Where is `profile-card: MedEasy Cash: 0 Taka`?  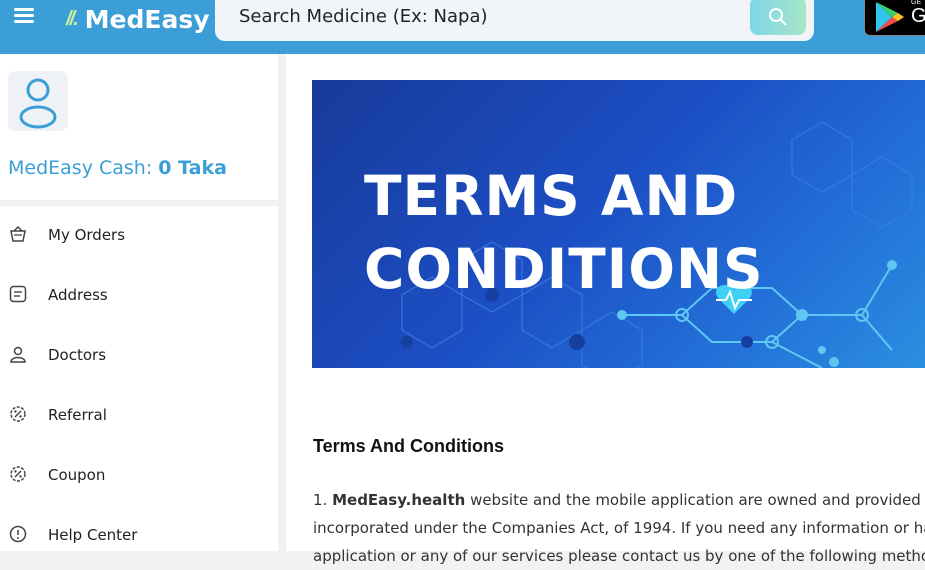 profile-card: MedEasy Cash: 0 Taka is located at coordinates (139, 127).